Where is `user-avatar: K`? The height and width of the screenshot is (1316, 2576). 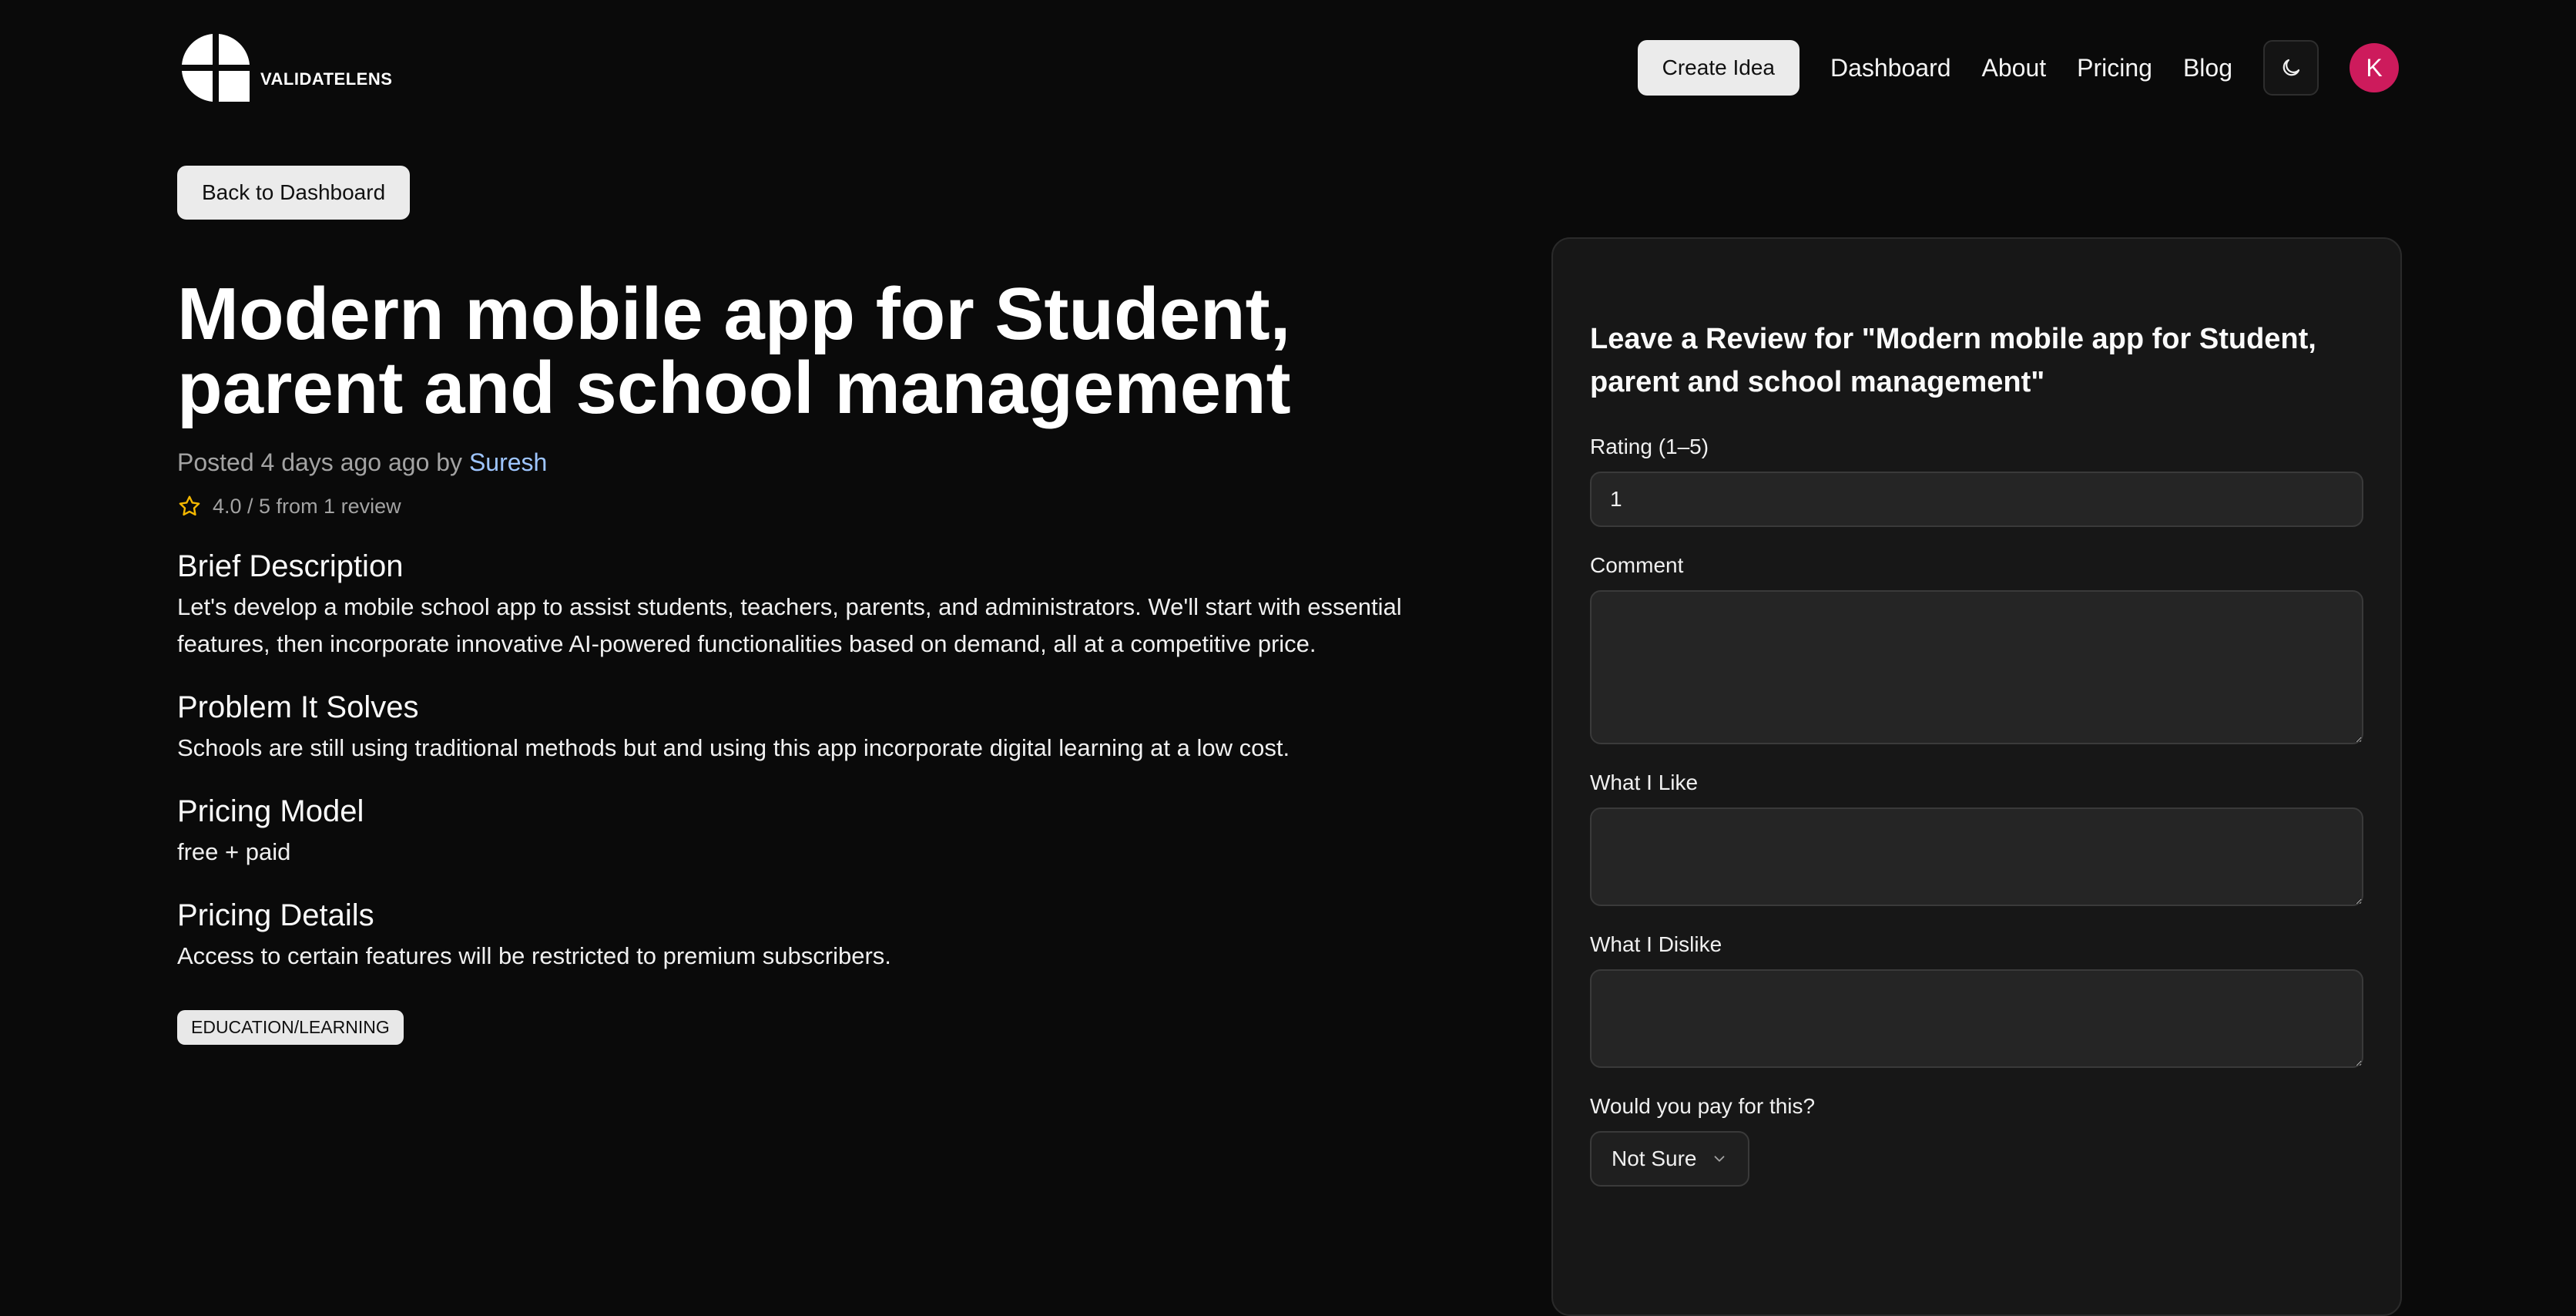
user-avatar: K is located at coordinates (2374, 67).